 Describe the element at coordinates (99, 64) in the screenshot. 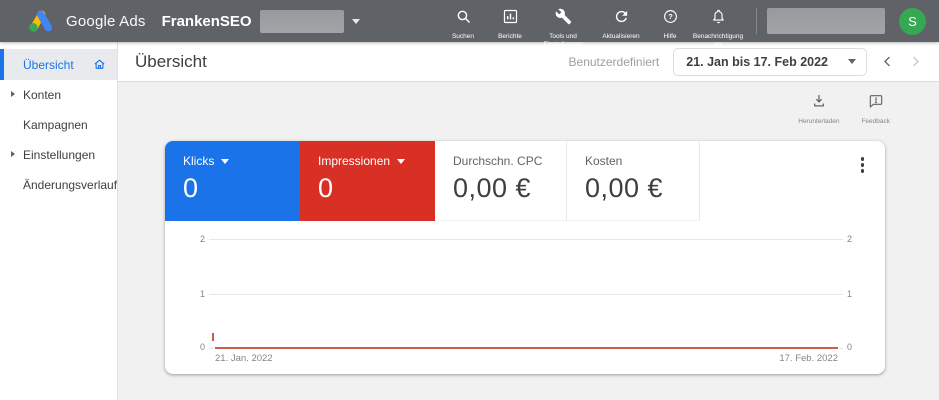

I see `home-icon` at that location.